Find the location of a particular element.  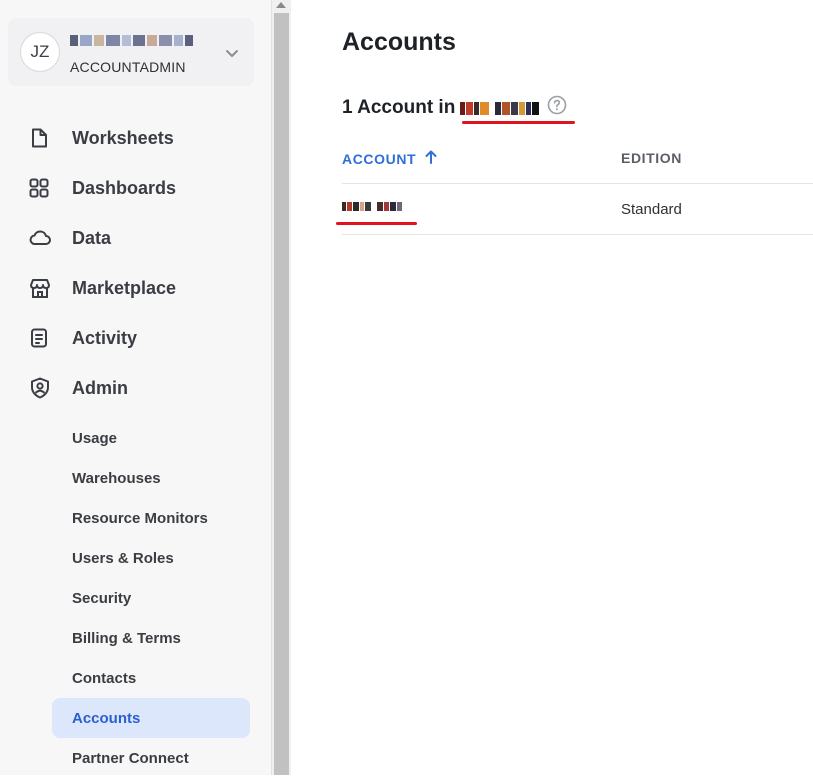

document-icon is located at coordinates (42, 138).